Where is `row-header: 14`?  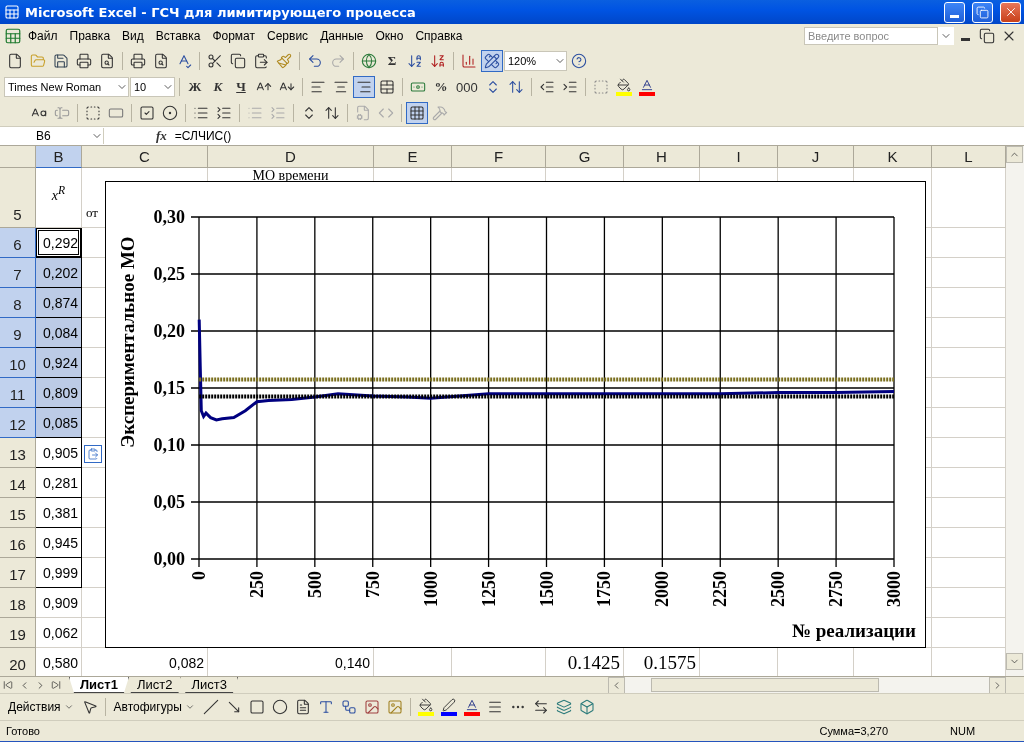 row-header: 14 is located at coordinates (18, 483).